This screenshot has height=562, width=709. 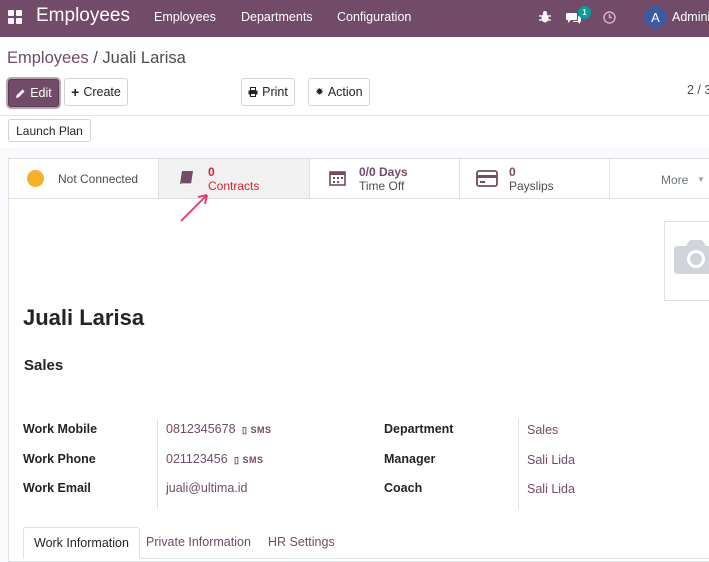 What do you see at coordinates (354, 115) in the screenshot?
I see `toolbar-divider` at bounding box center [354, 115].